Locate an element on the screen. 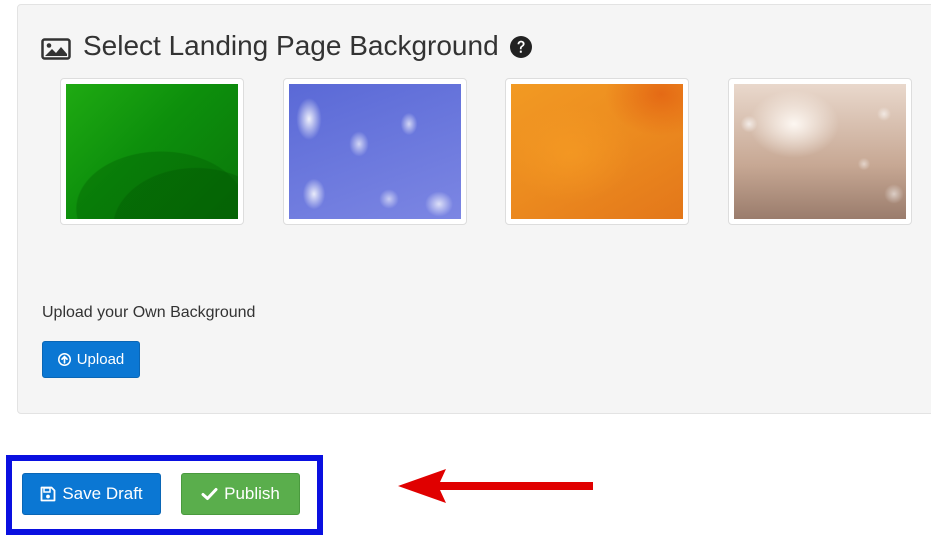  green-background-image is located at coordinates (152, 151).